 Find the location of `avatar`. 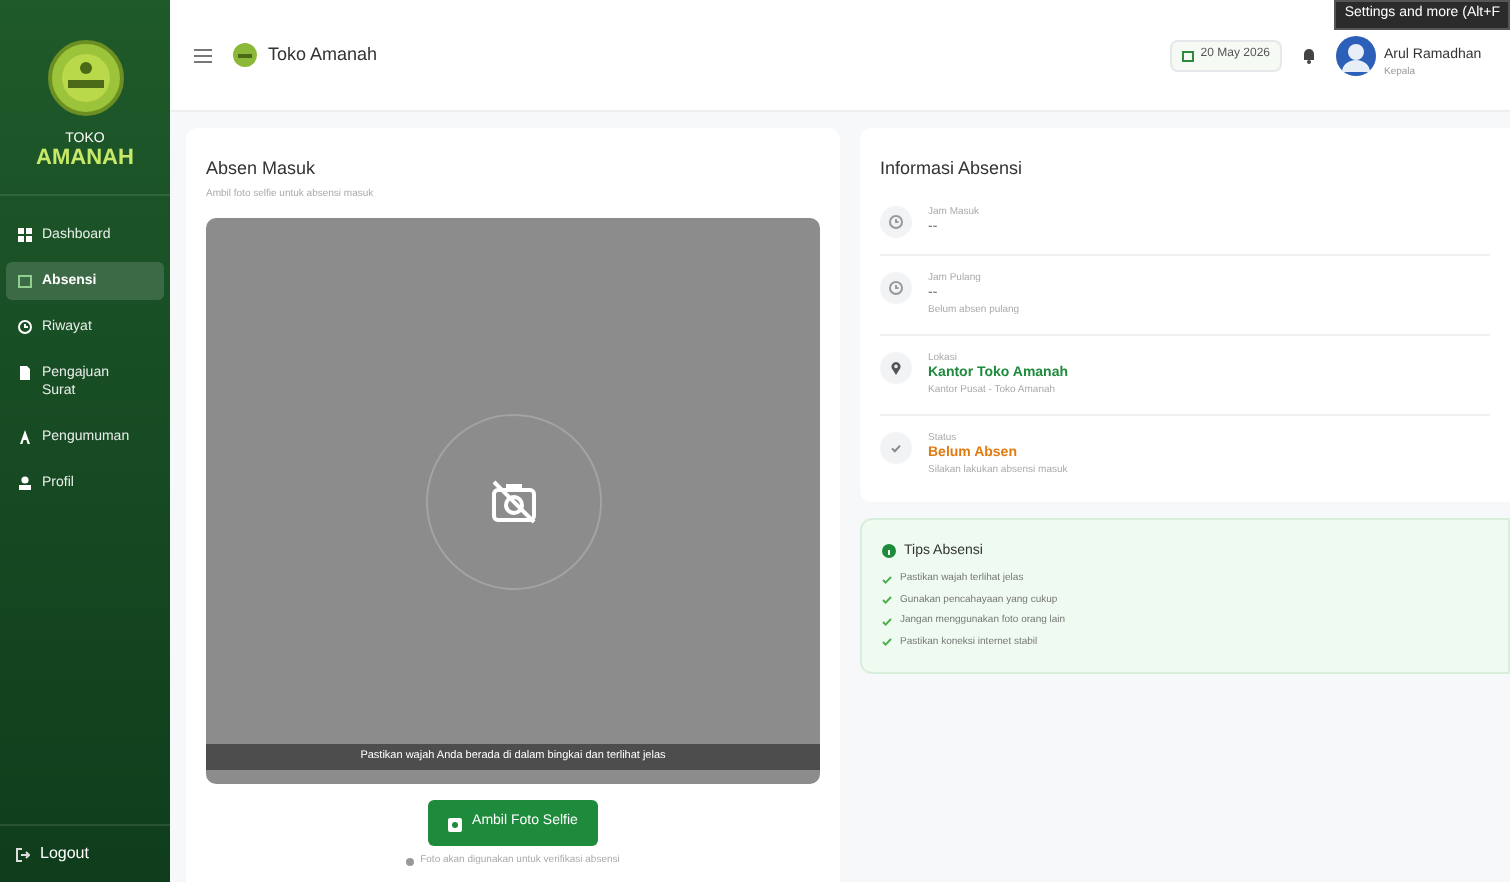

avatar is located at coordinates (1356, 55).